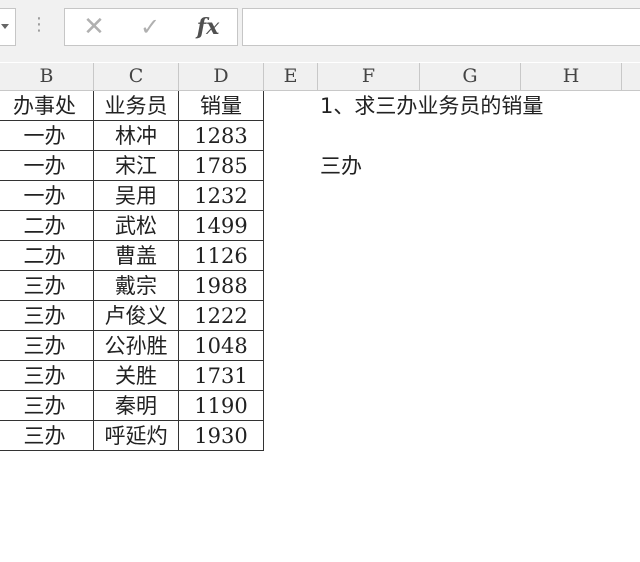 This screenshot has width=640, height=562. I want to click on column-headers: BCDEFGH, so click(320, 77).